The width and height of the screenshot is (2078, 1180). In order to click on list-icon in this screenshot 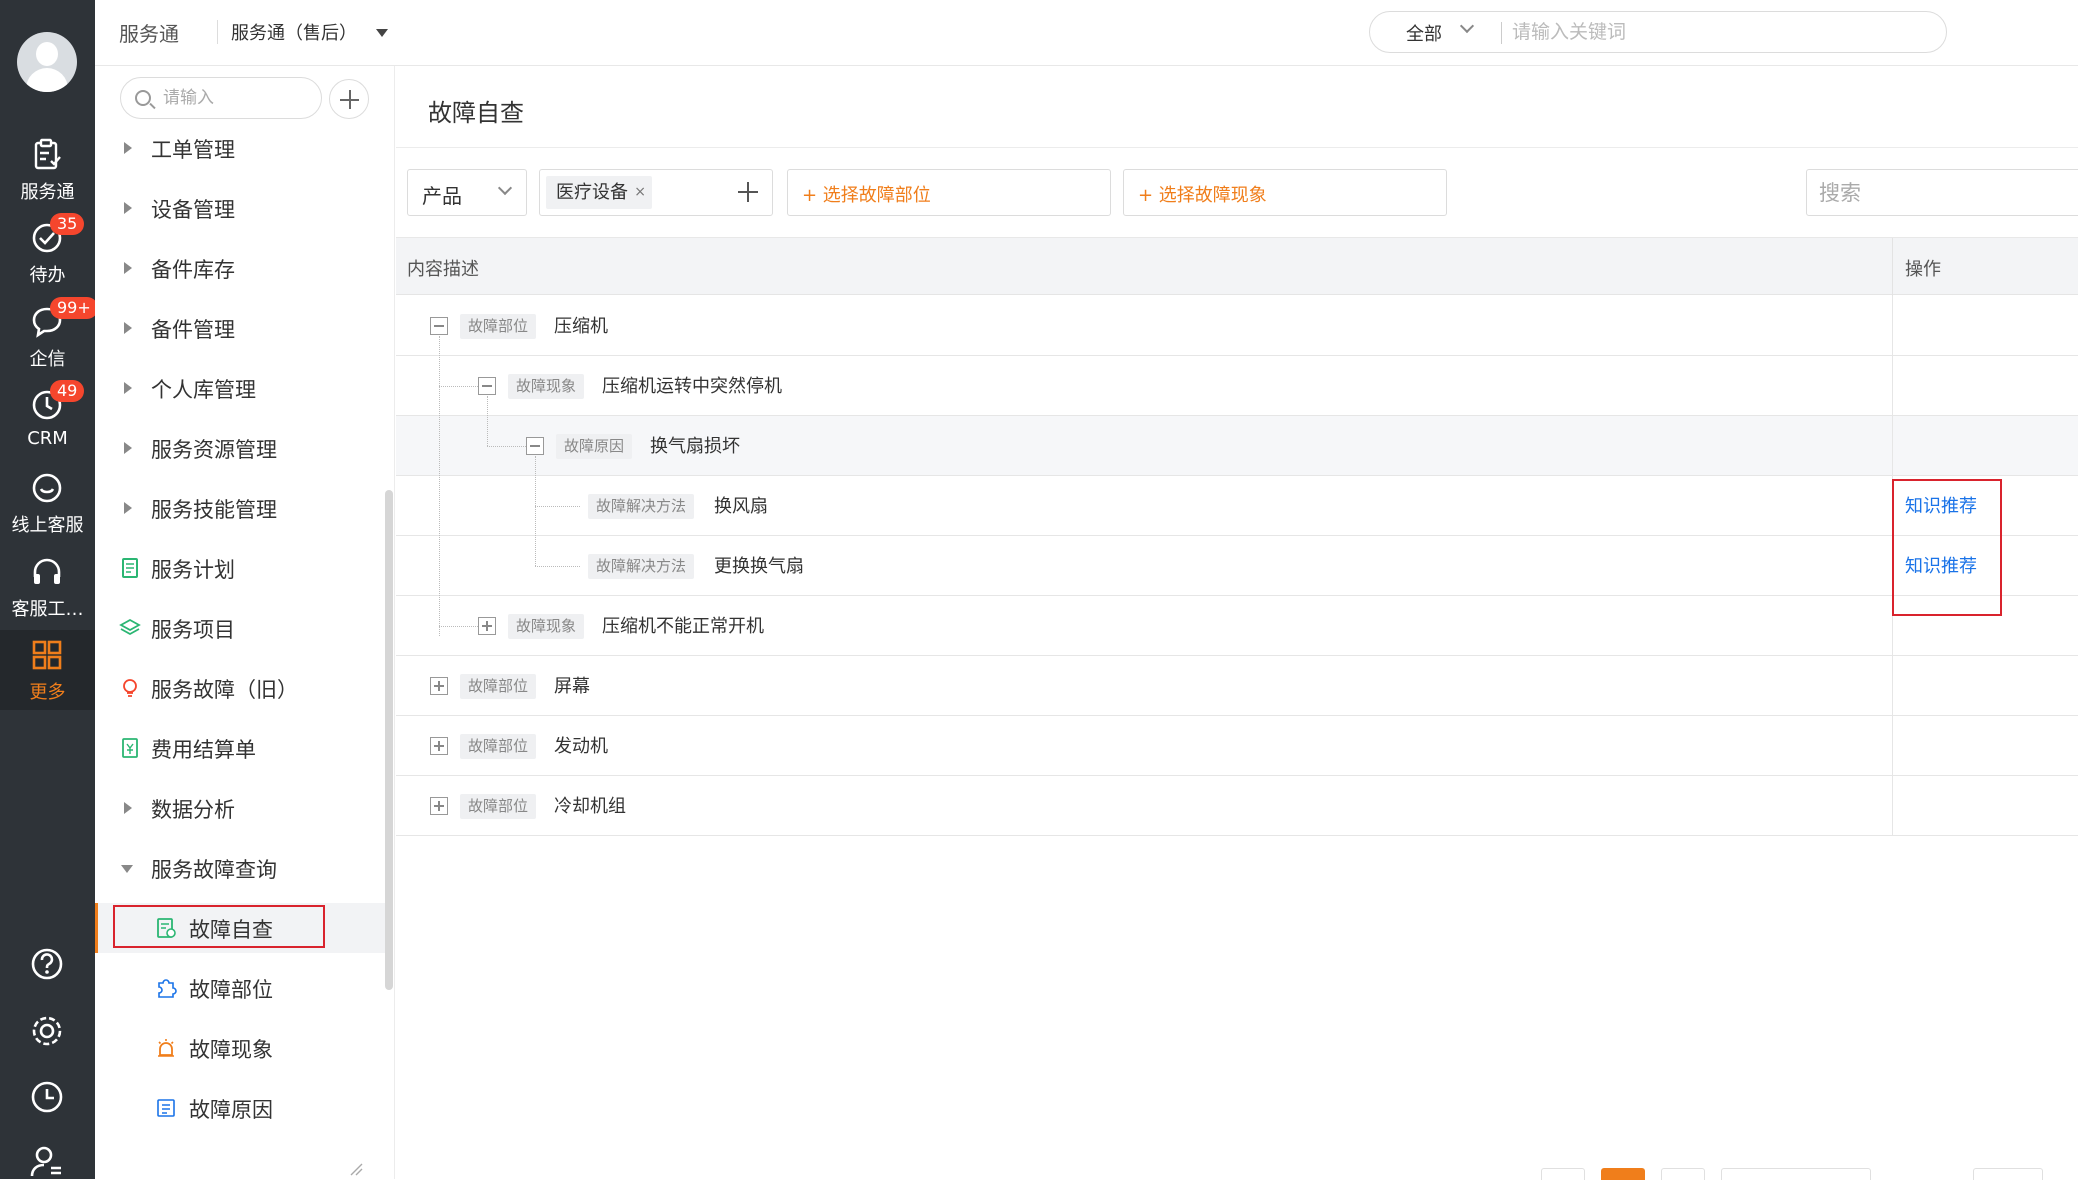, I will do `click(166, 1108)`.